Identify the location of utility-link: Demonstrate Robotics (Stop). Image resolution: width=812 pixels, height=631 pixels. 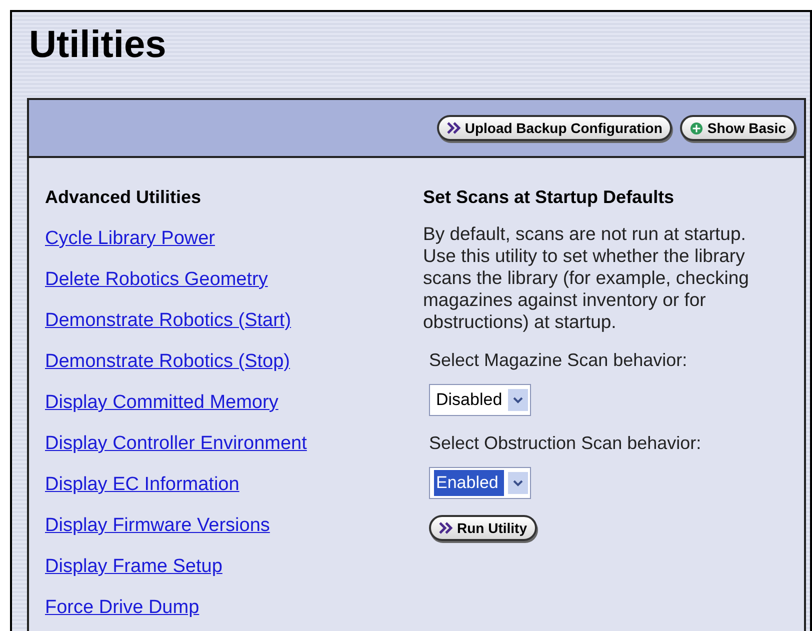
(167, 362).